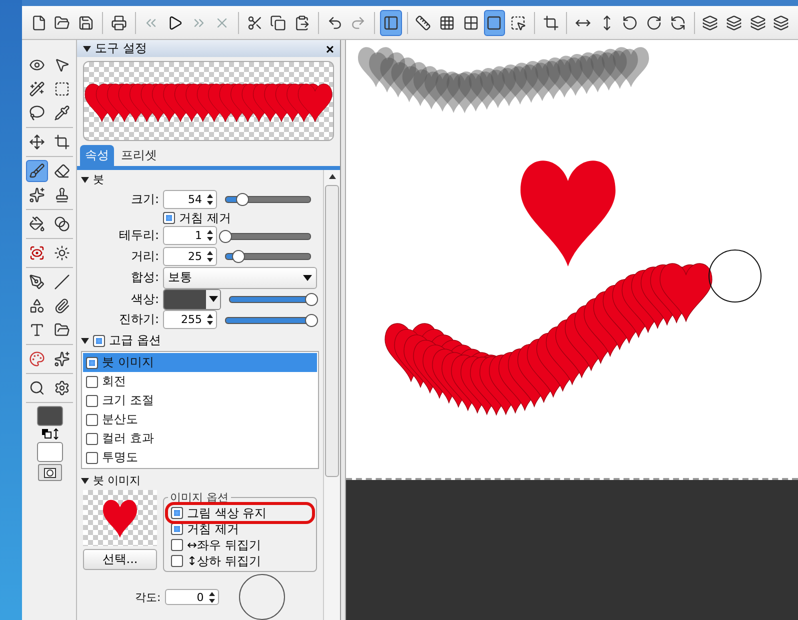  I want to click on paste-icon, so click(302, 22).